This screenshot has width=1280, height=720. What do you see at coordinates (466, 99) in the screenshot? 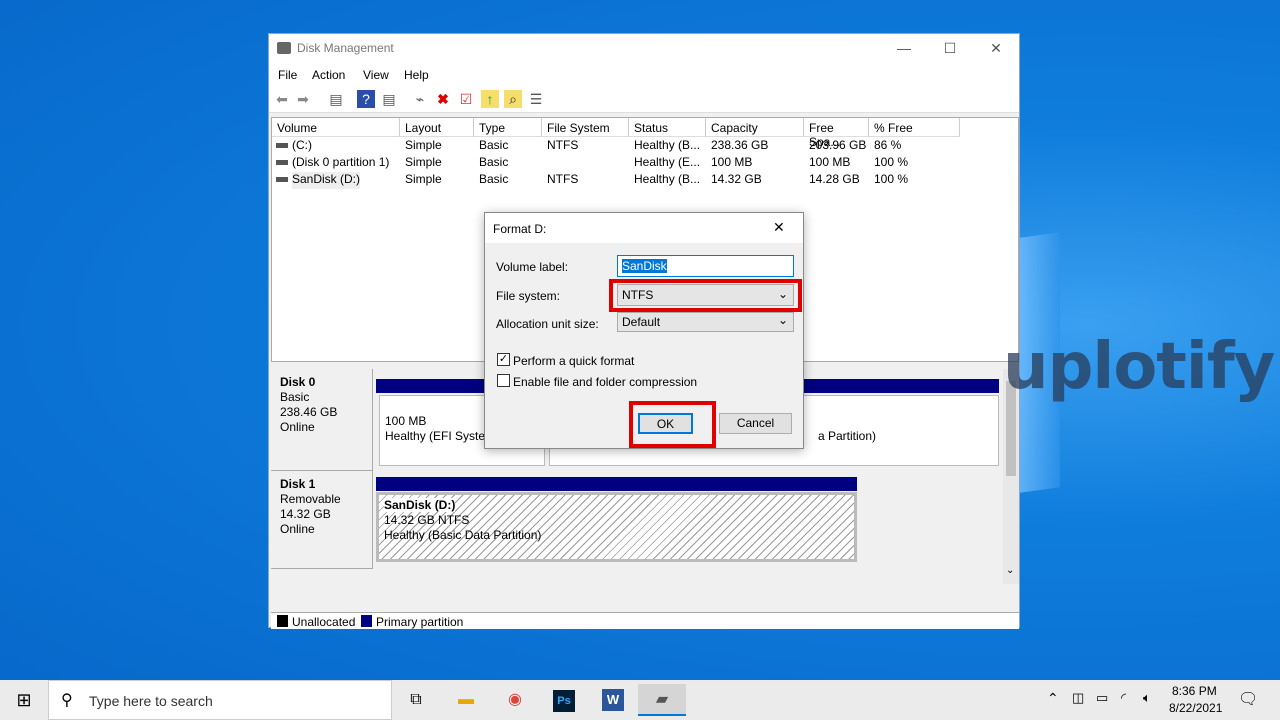
I see `check-icon: ☑` at bounding box center [466, 99].